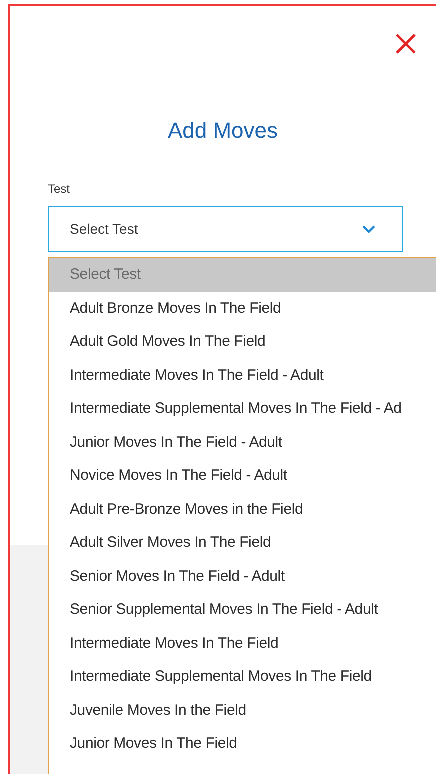 The width and height of the screenshot is (436, 774). I want to click on close-button, so click(406, 44).